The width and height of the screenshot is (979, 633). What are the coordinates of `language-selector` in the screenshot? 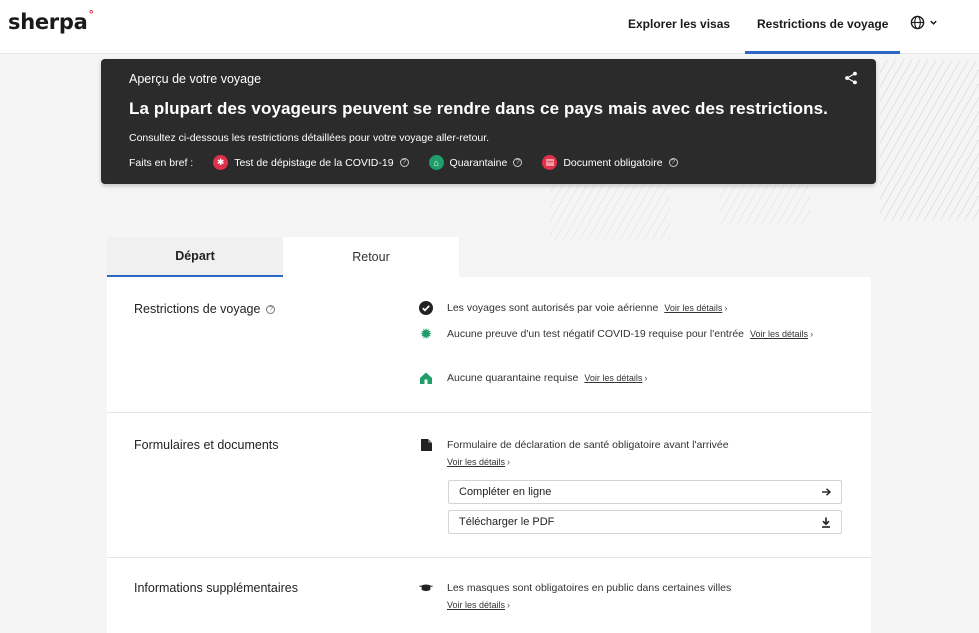 It's located at (924, 22).